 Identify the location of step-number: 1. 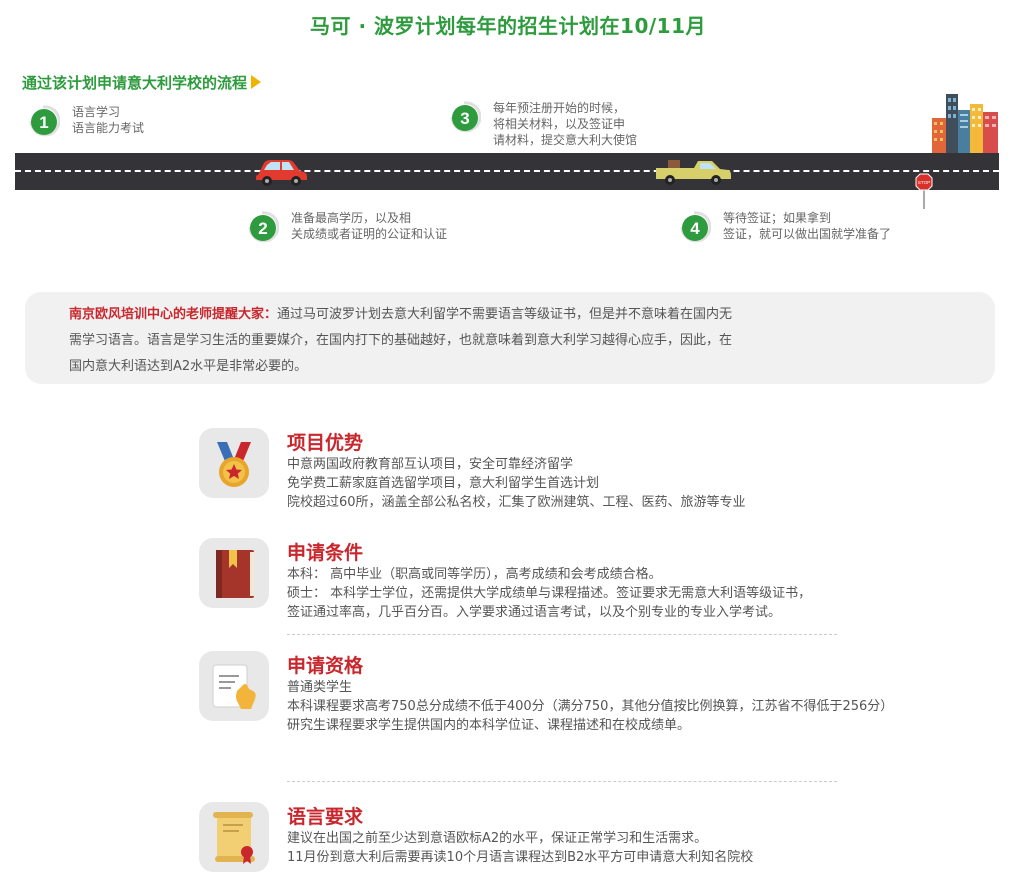
(43, 122).